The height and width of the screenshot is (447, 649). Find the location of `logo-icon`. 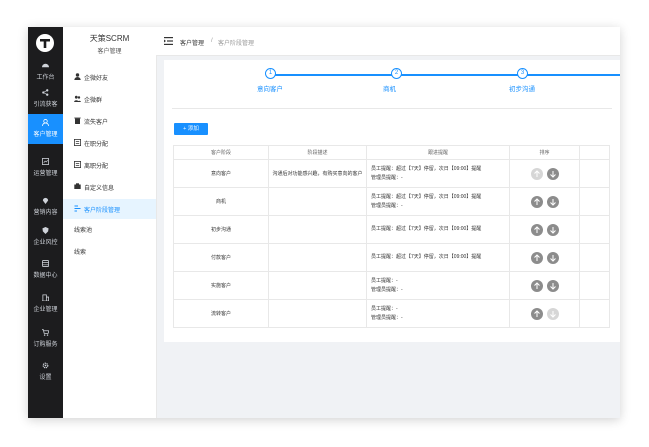

logo-icon is located at coordinates (45, 43).